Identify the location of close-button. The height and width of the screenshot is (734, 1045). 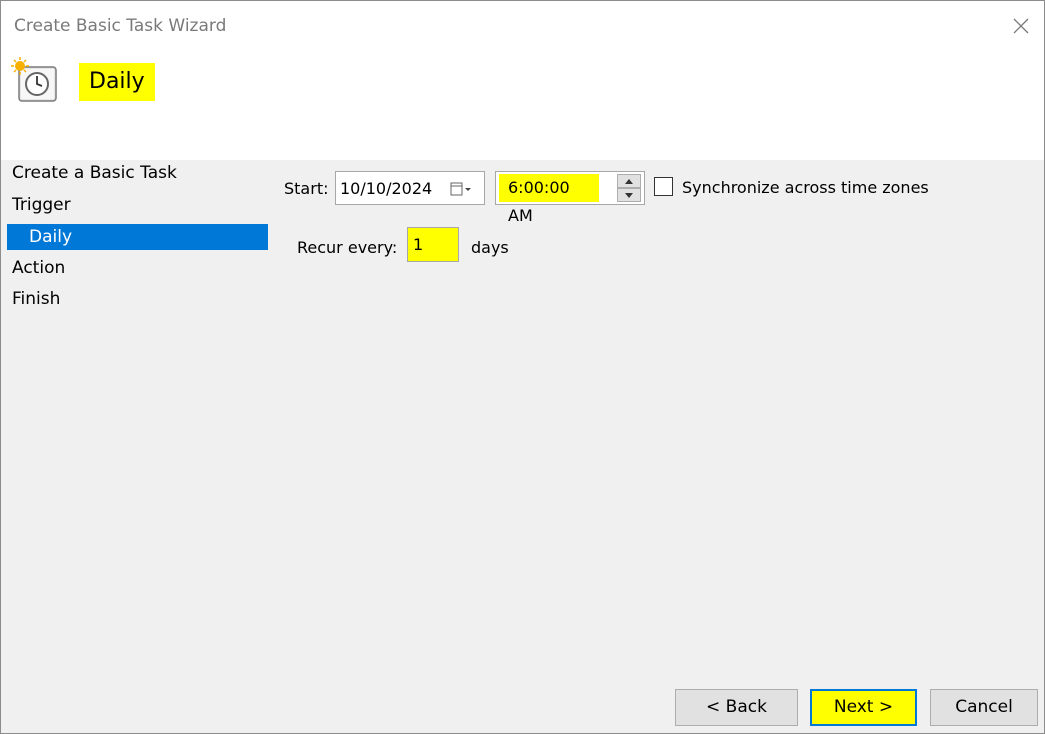
(1021, 26).